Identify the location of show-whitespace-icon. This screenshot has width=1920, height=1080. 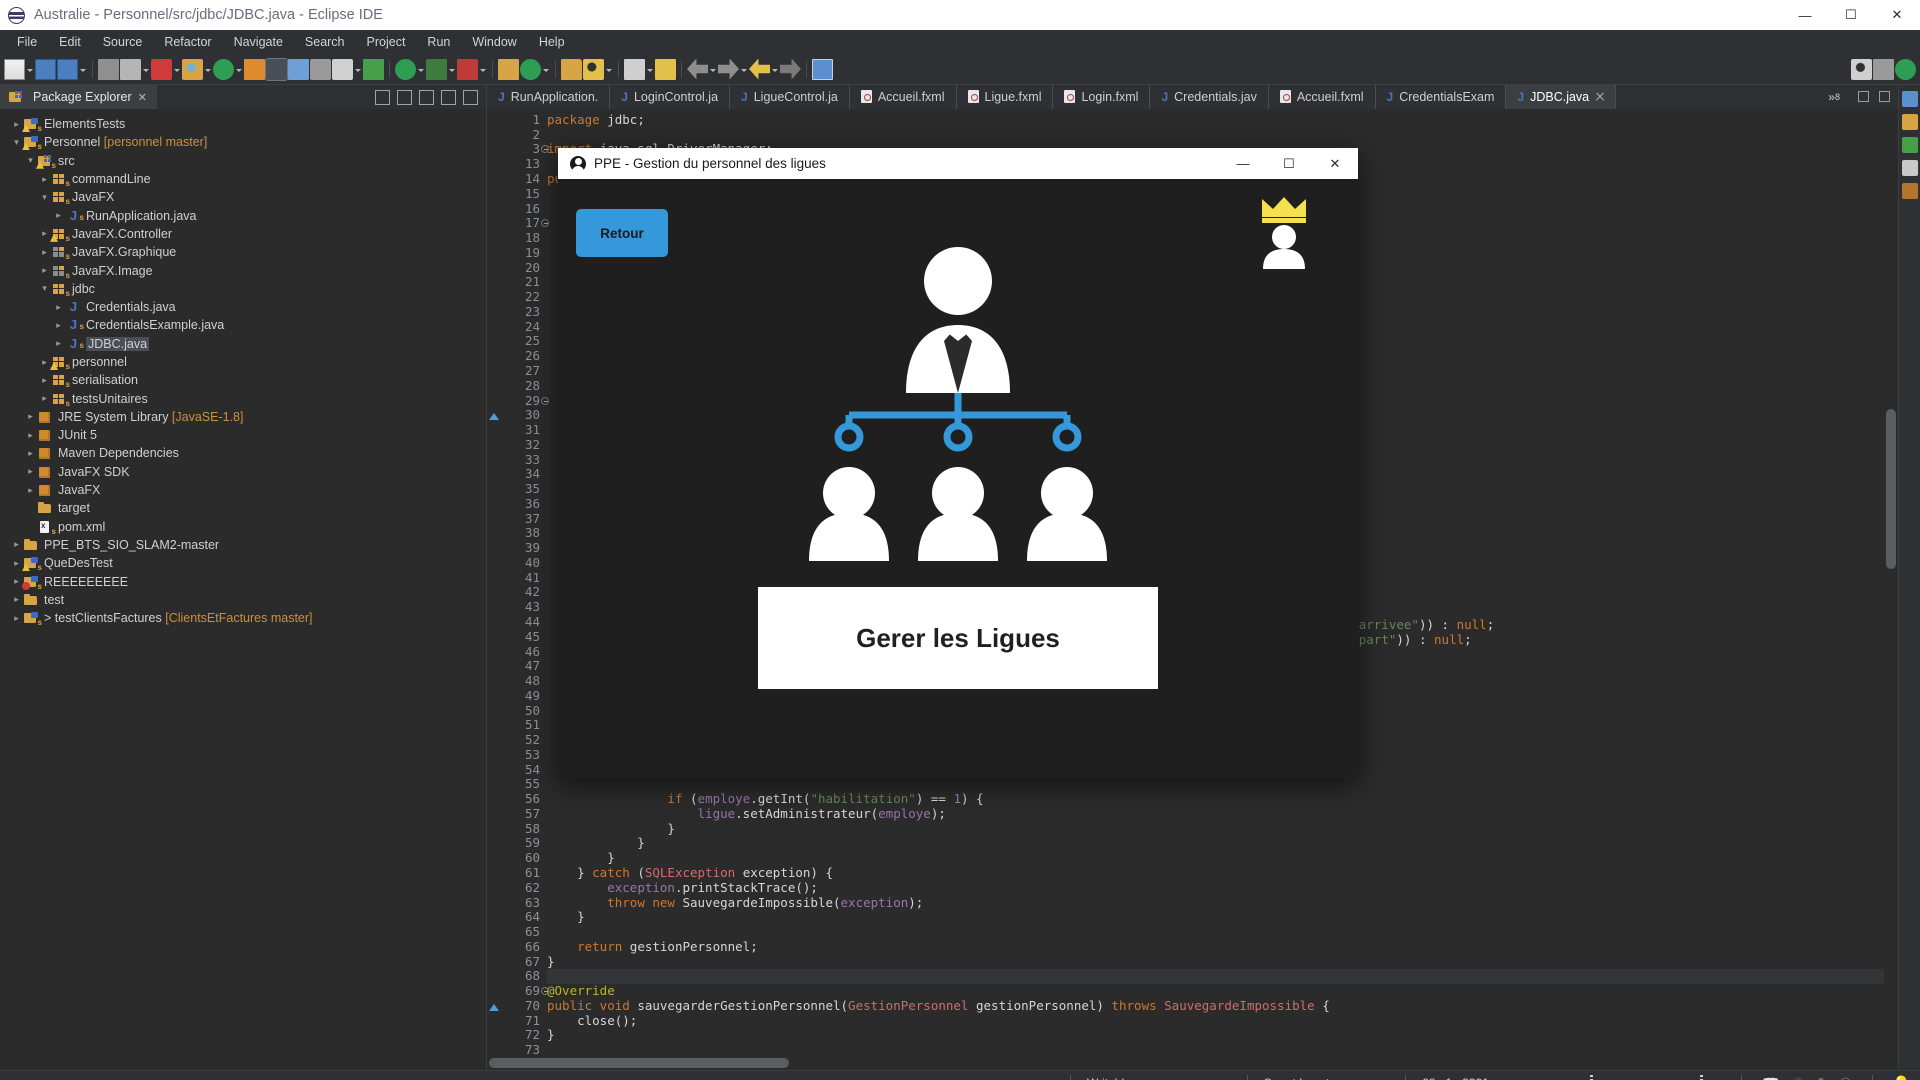
(320, 69).